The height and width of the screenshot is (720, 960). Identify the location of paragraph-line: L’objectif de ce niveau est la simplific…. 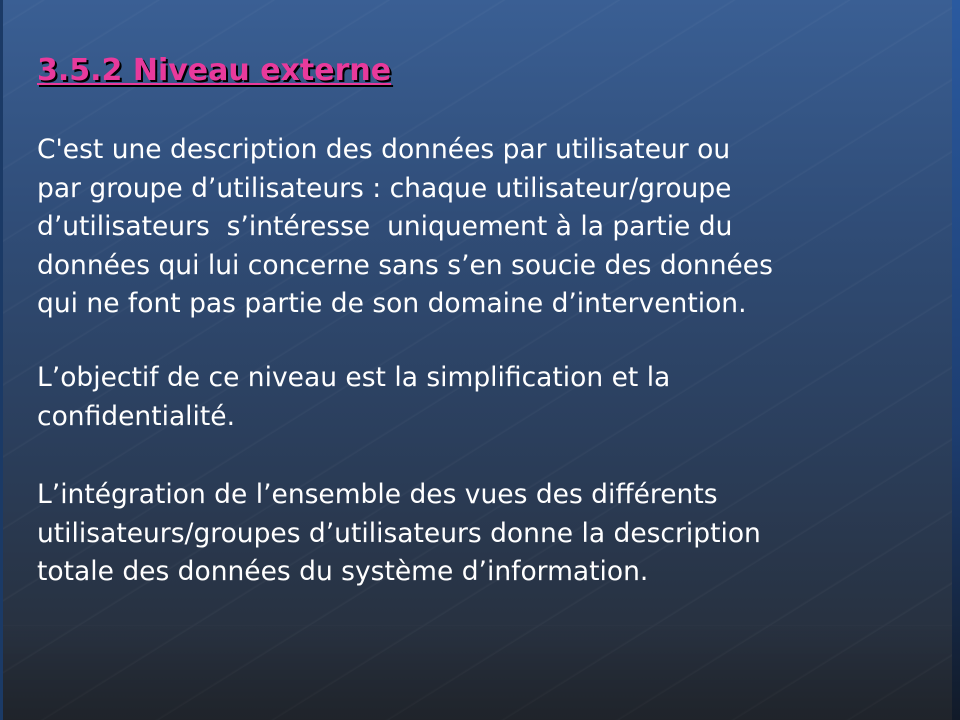
(354, 377).